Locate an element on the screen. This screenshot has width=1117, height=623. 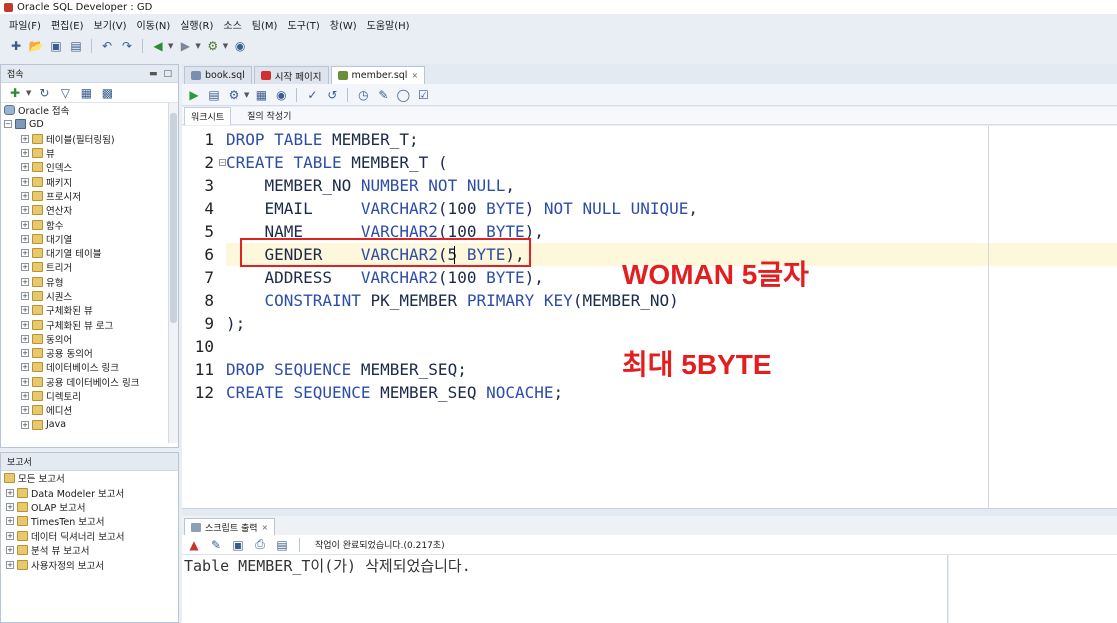
script-output: Table MEMBER_T이(가) 삭제되었습니다. is located at coordinates (565, 589).